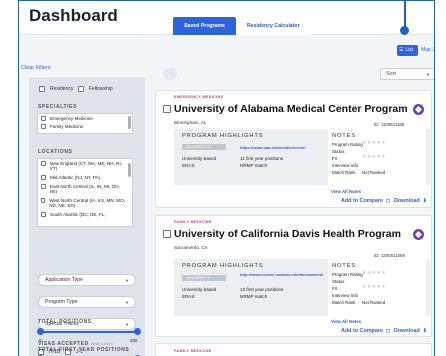 The width and height of the screenshot is (446, 356). Describe the element at coordinates (344, 302) in the screenshot. I see `match-rank-label: Match Rank` at that location.